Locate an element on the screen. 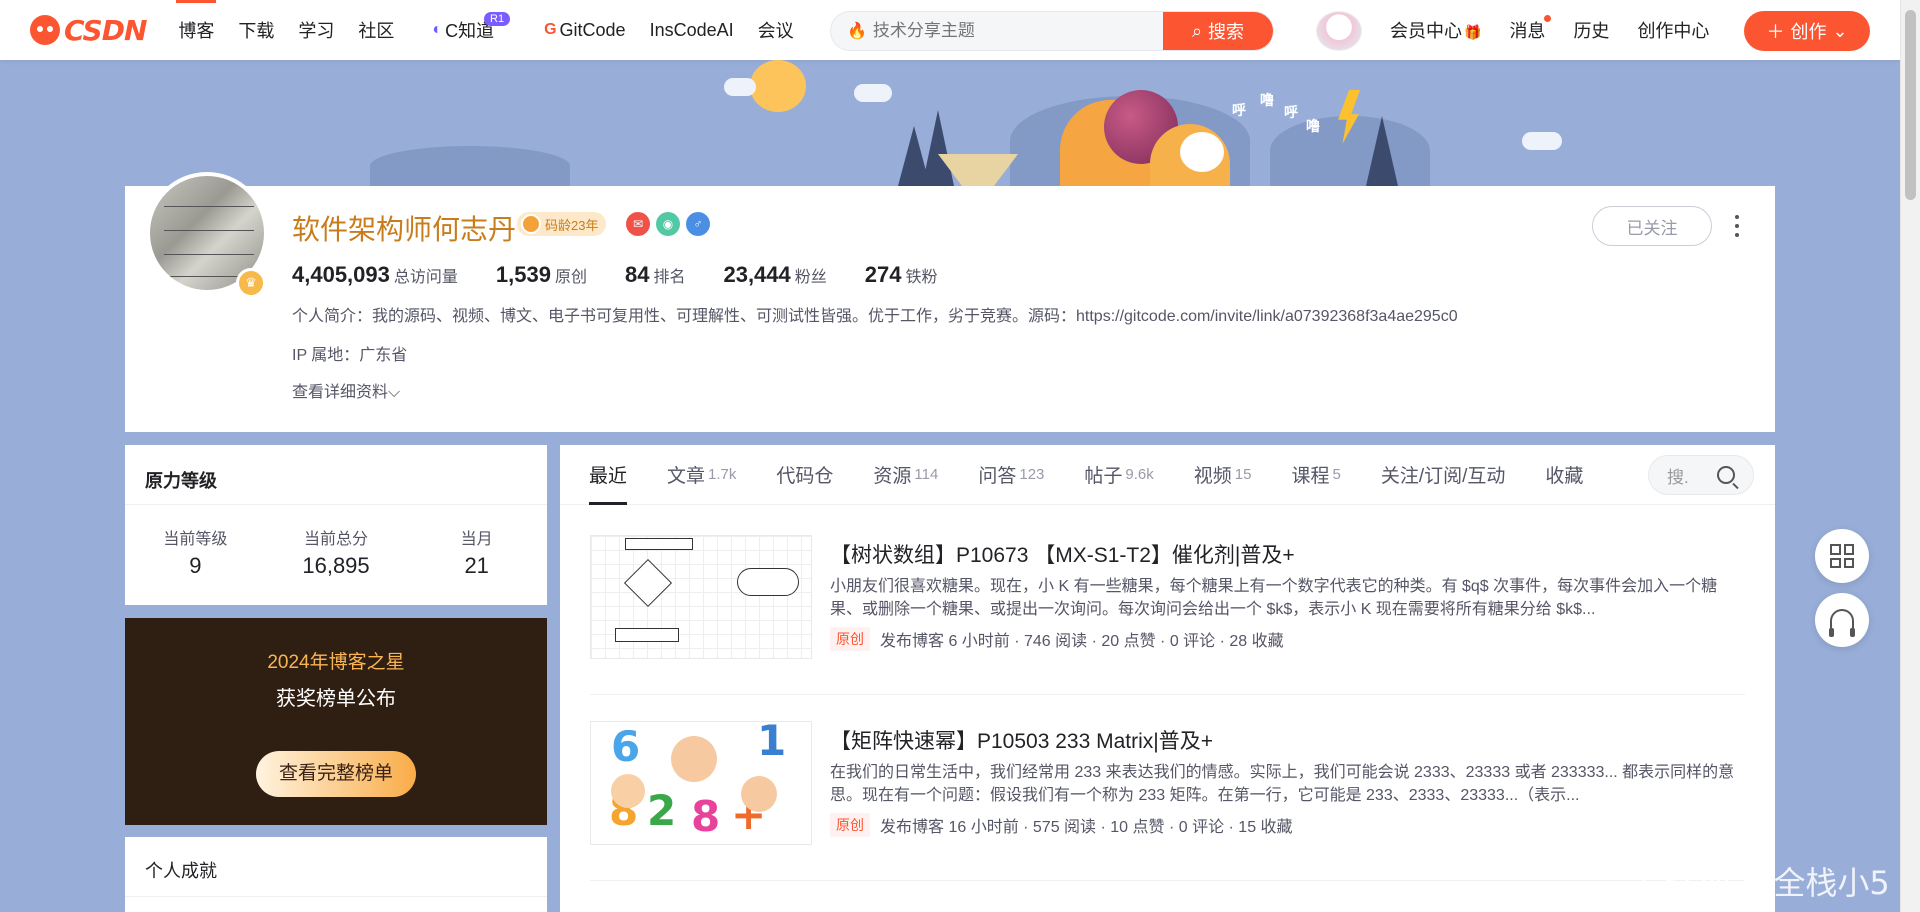 Image resolution: width=1920 pixels, height=912 pixels. user-links: 会员中心 🎁 消息 历史 创作中心 is located at coordinates (1563, 30).